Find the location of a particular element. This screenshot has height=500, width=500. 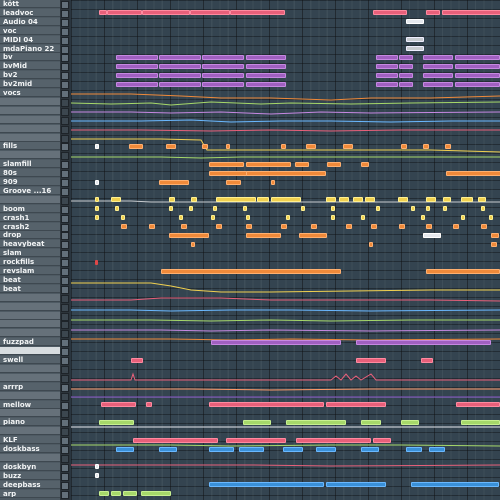

track-header: revslam is located at coordinates (30, 271).